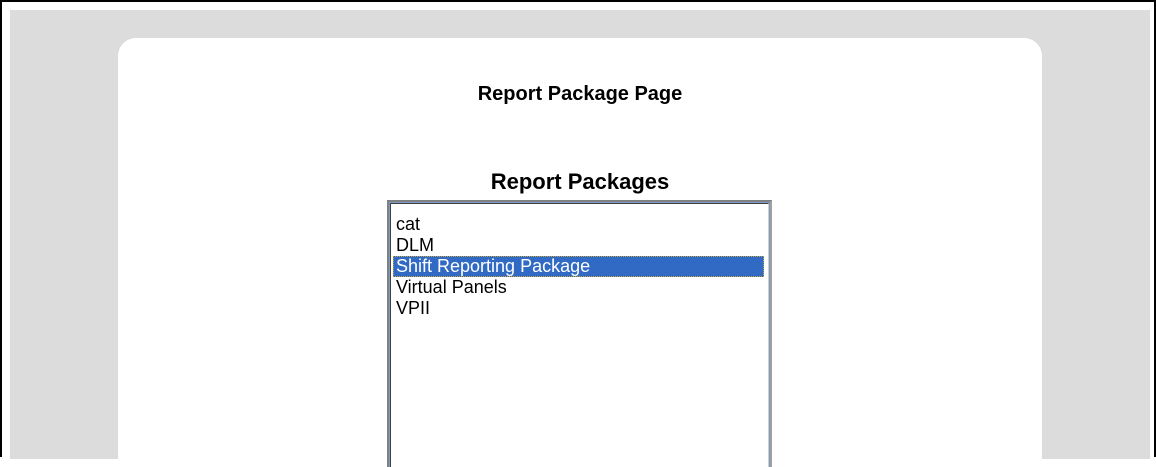 Image resolution: width=1156 pixels, height=467 pixels. Describe the element at coordinates (578, 287) in the screenshot. I see `list-item: Virtual Panels` at that location.